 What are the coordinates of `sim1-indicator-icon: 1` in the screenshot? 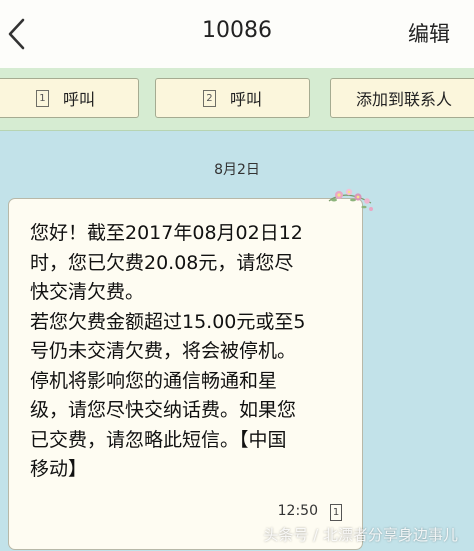 It's located at (336, 512).